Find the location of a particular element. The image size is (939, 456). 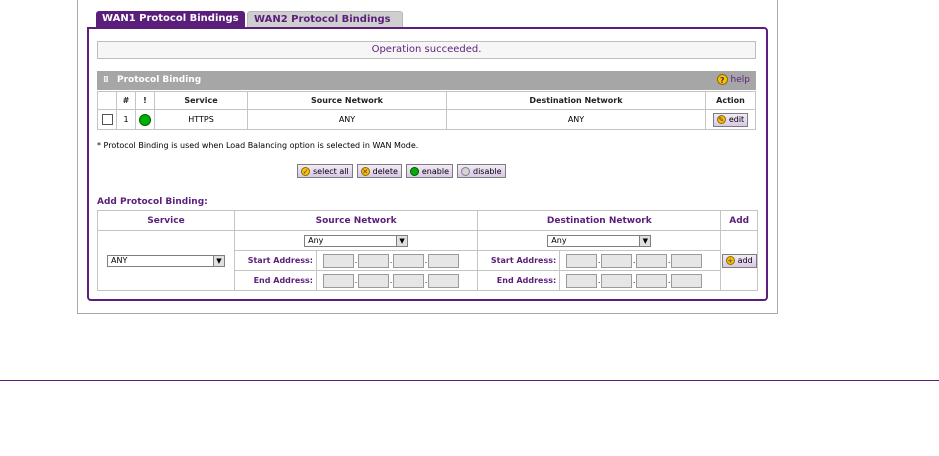

tab-wan2-protocol-bindings: WAN2 Protocol Bindings is located at coordinates (325, 19).